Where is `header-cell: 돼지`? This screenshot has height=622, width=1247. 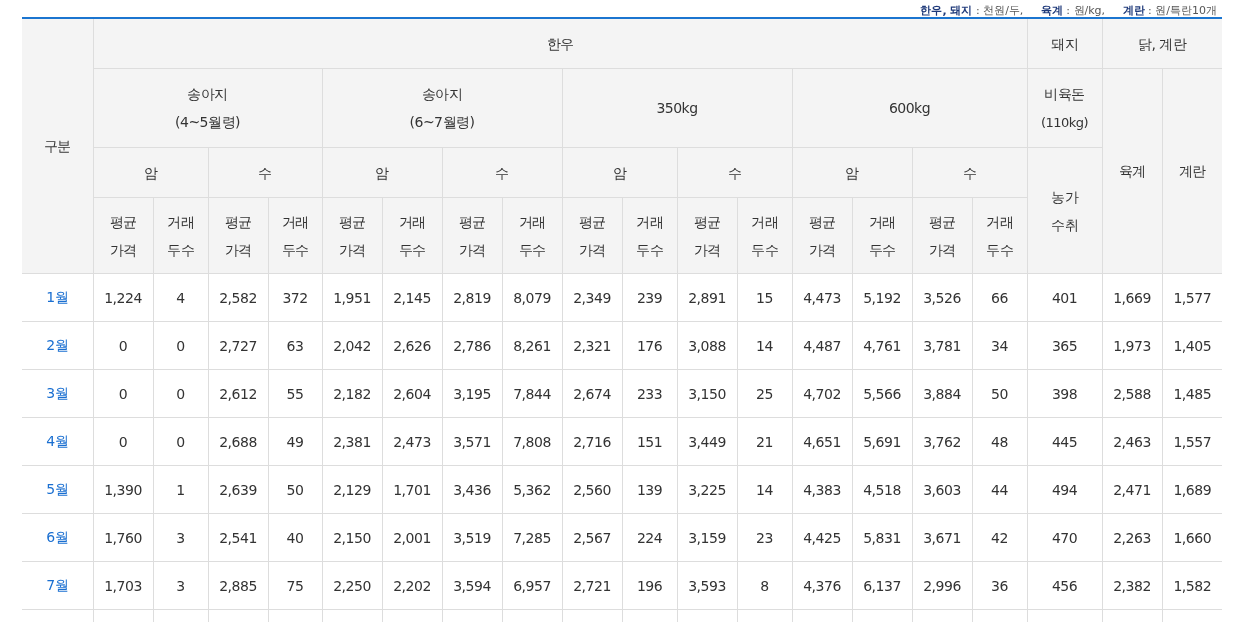
header-cell: 돼지 is located at coordinates (1064, 43).